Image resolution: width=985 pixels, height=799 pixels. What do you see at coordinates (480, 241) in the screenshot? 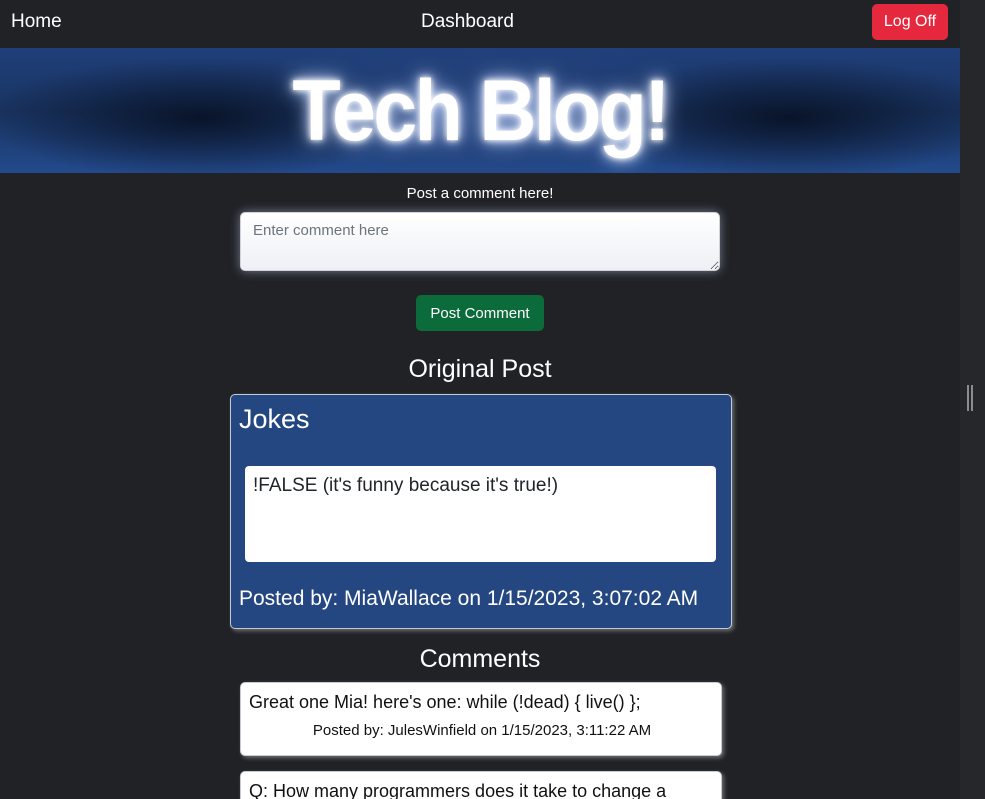
I see `comment-input` at bounding box center [480, 241].